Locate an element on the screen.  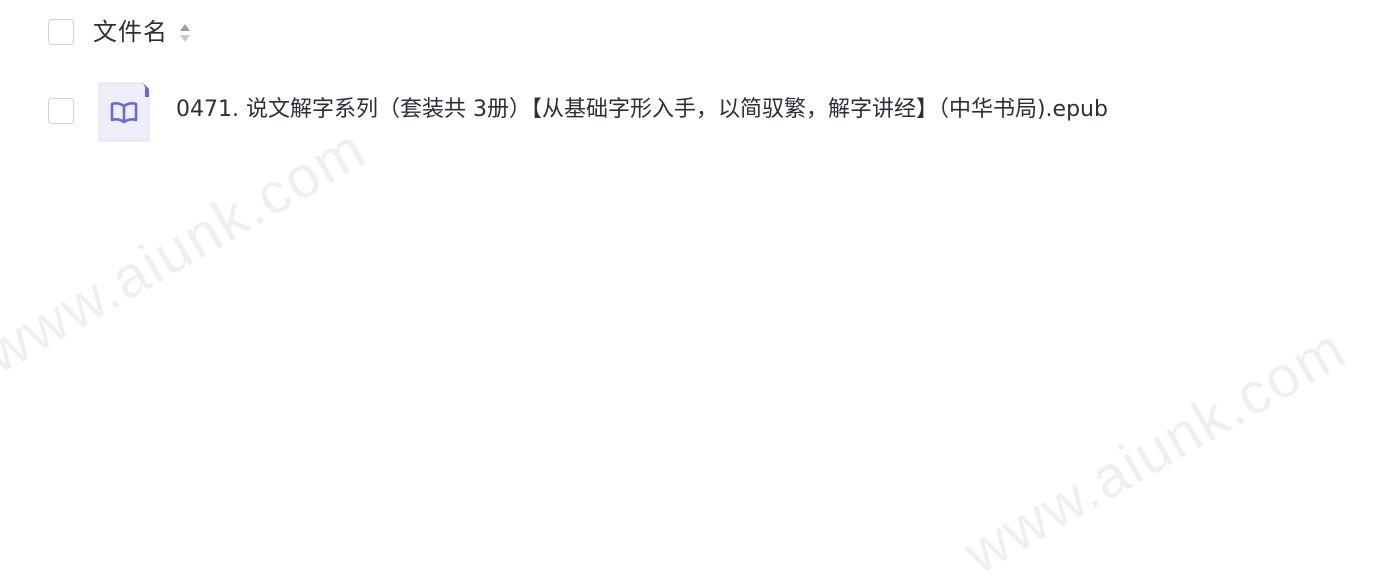
file-list-header: 文件名 is located at coordinates (692, 33).